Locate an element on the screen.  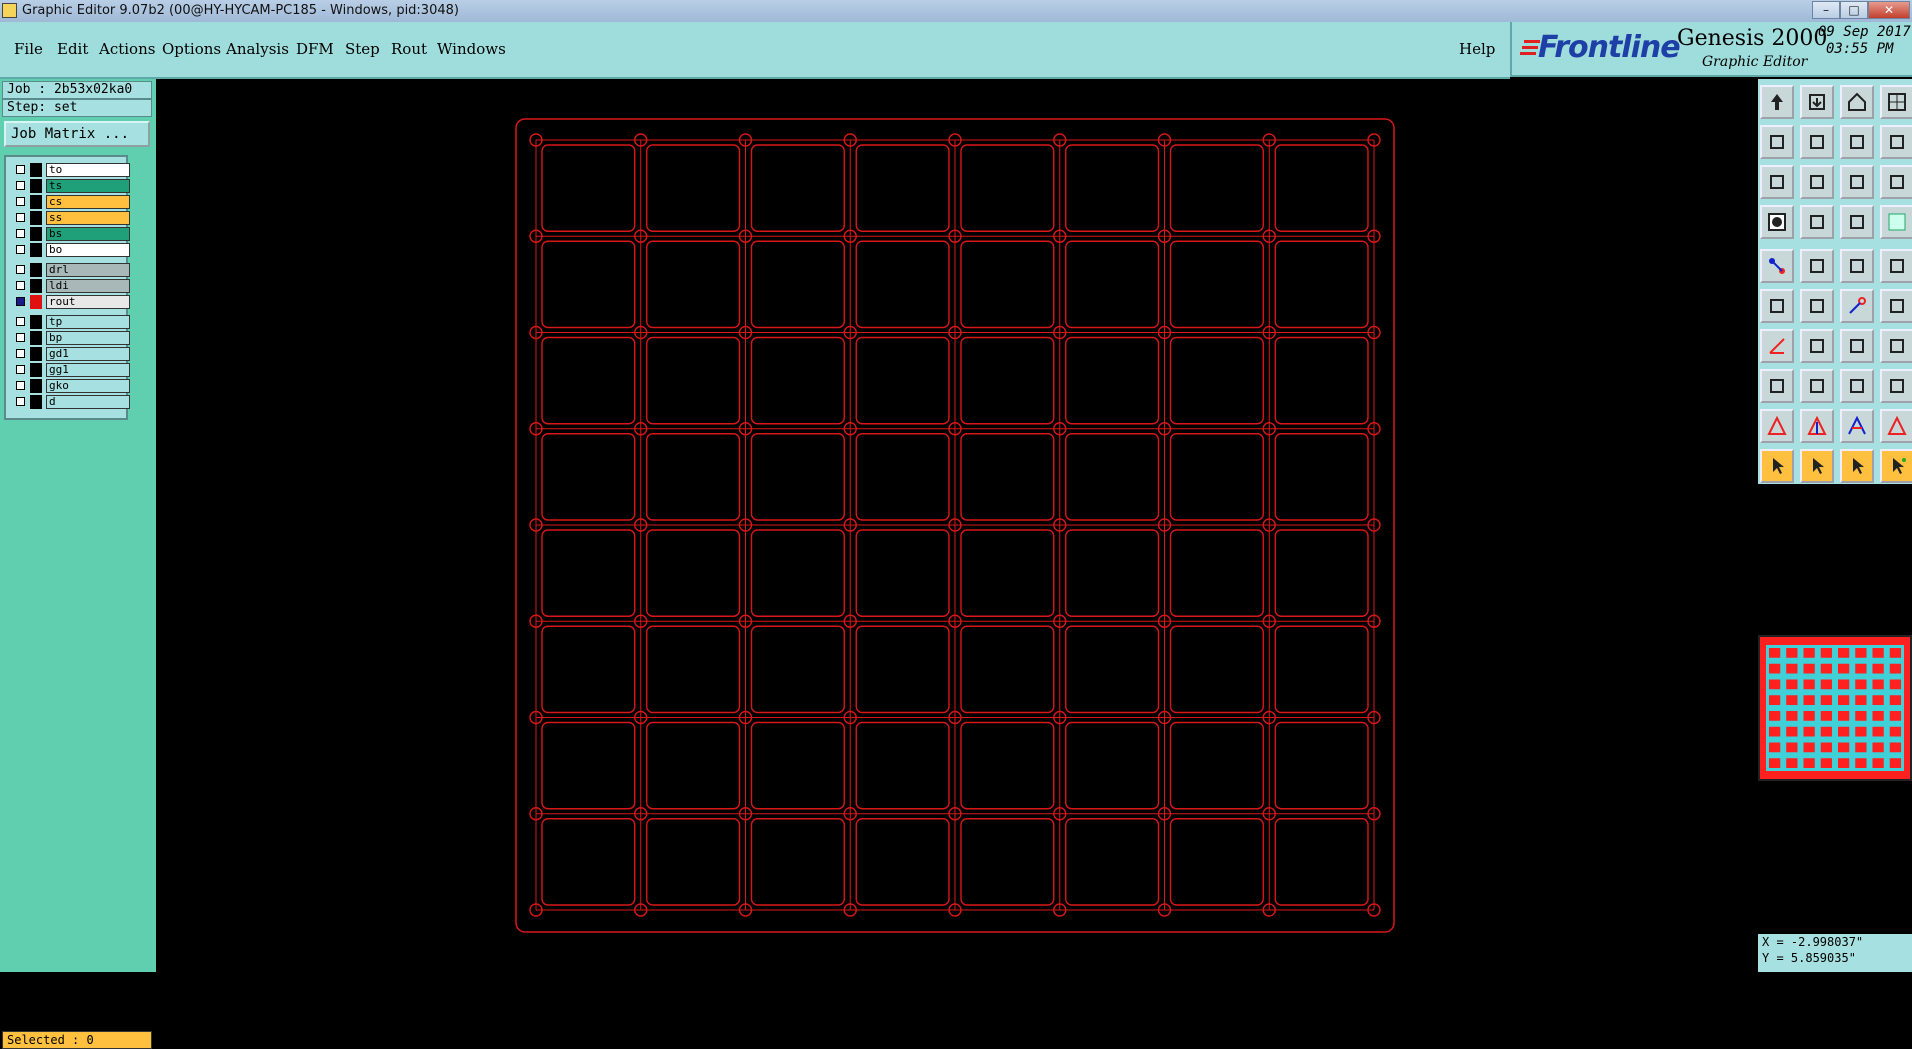
layer-row-tp: tp is located at coordinates (70, 322).